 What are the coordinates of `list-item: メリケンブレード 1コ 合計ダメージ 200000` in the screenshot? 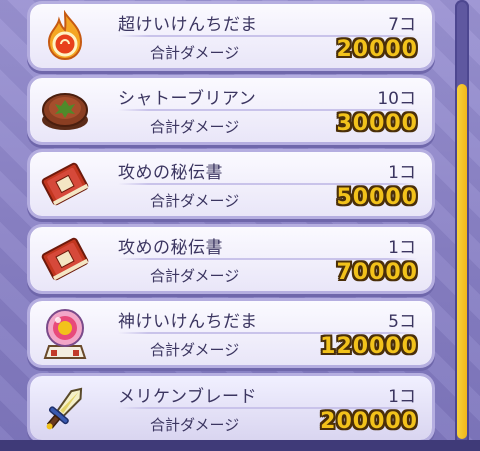 It's located at (231, 408).